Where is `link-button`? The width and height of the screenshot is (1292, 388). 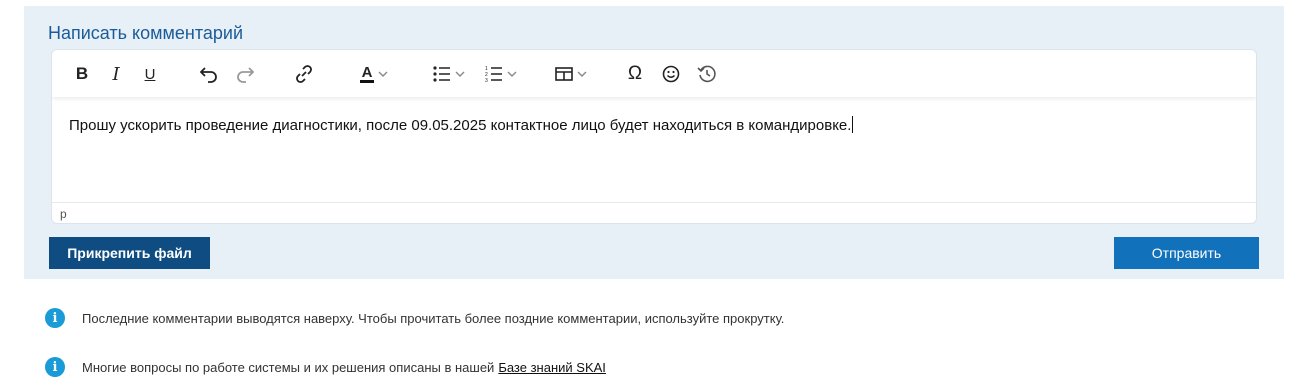
link-button is located at coordinates (304, 74).